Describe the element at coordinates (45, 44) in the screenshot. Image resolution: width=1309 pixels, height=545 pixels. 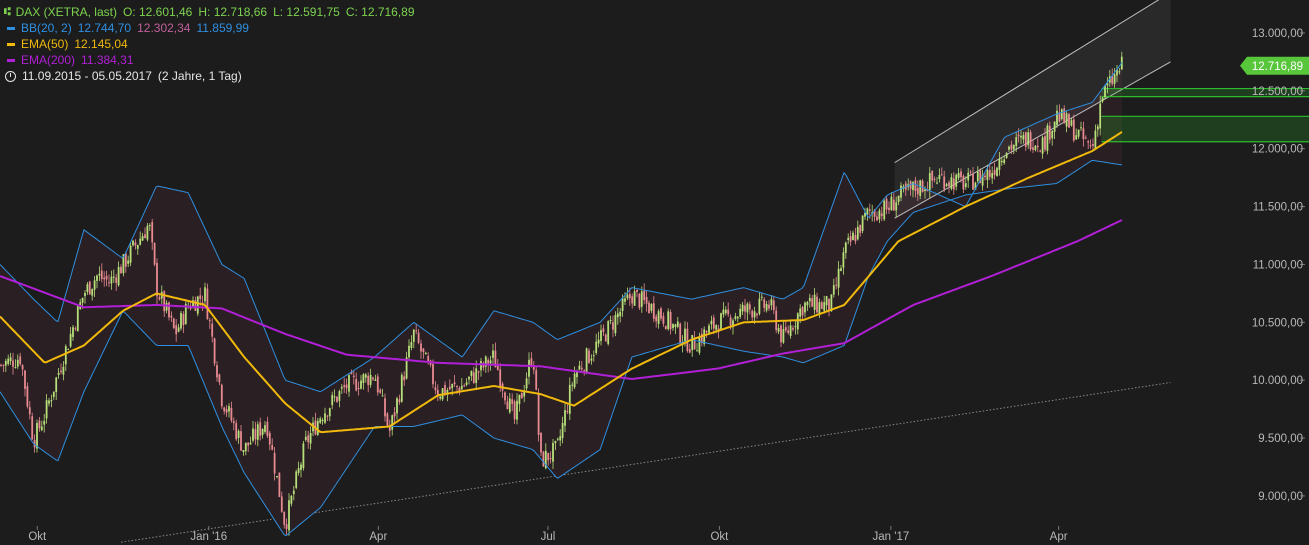
I see `legend-ema50-label: EMA(50)` at that location.